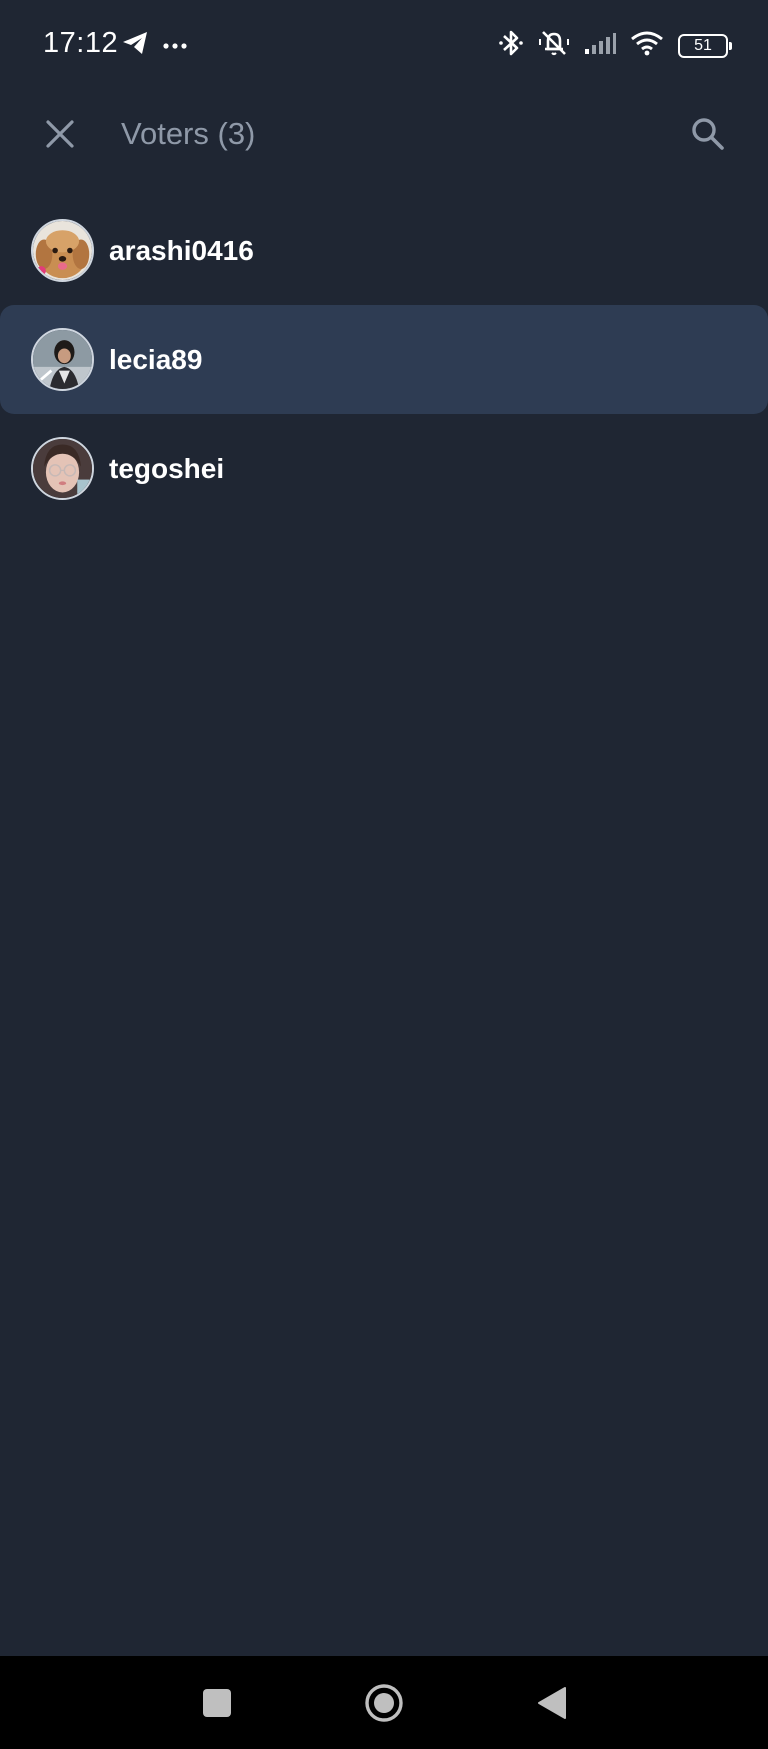 Image resolution: width=768 pixels, height=1749 pixels. What do you see at coordinates (135, 45) in the screenshot?
I see `telegram-icon` at bounding box center [135, 45].